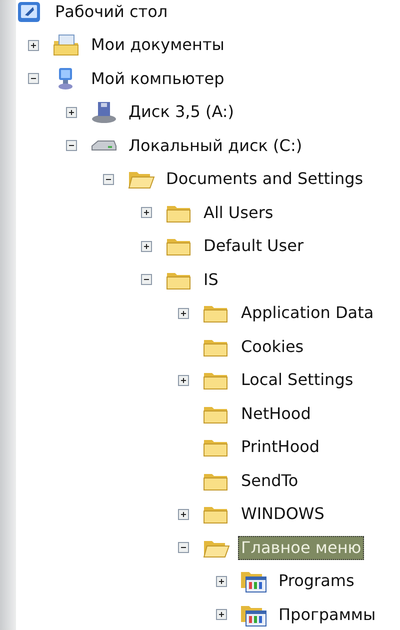  I want to click on tree-item: Cookies, so click(272, 346).